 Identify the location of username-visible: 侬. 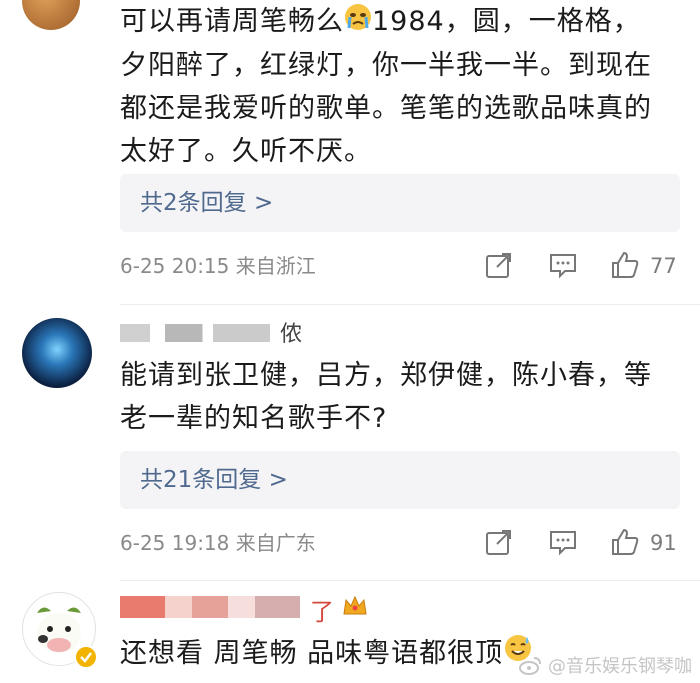
(291, 334).